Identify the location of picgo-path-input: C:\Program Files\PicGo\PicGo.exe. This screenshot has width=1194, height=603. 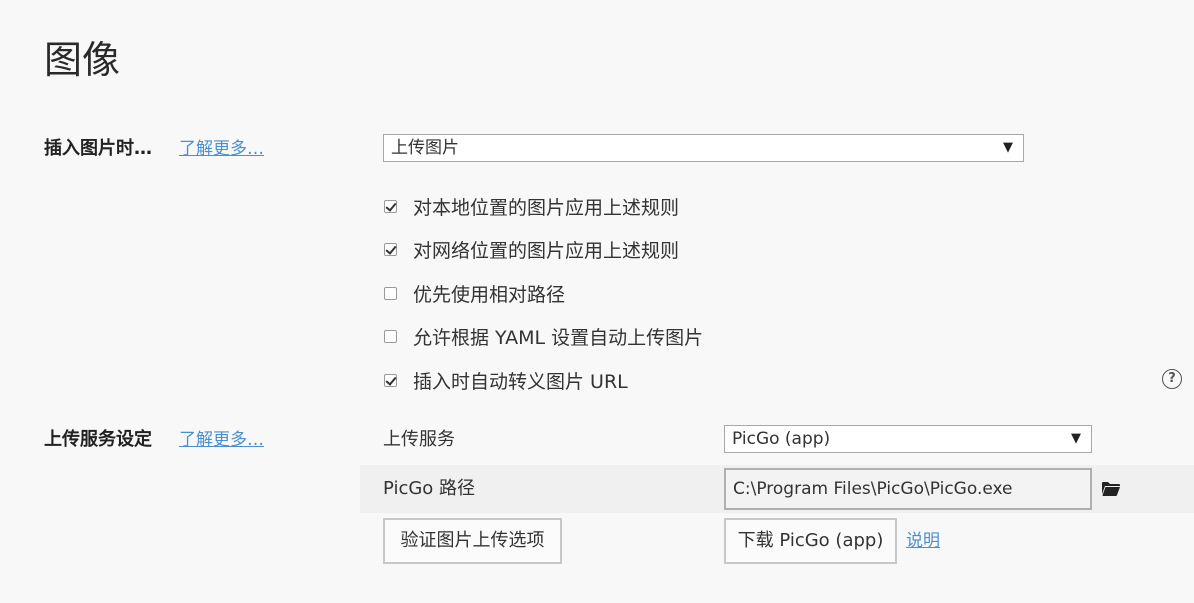
(908, 489).